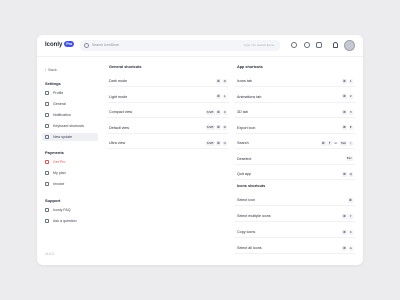 The height and width of the screenshot is (300, 400). Describe the element at coordinates (168, 97) in the screenshot. I see `shortcut-row: Light mode ⌘ L` at that location.